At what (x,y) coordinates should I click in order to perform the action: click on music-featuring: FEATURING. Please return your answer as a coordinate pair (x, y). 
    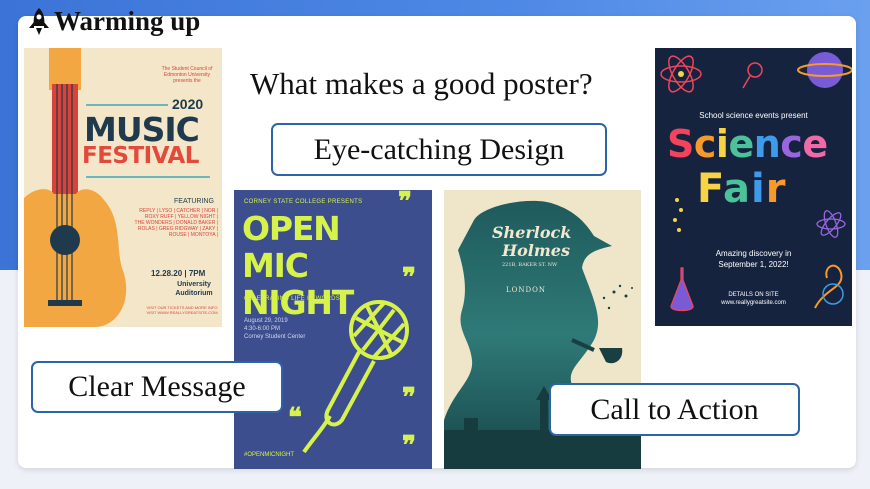
    Looking at the image, I should click on (194, 201).